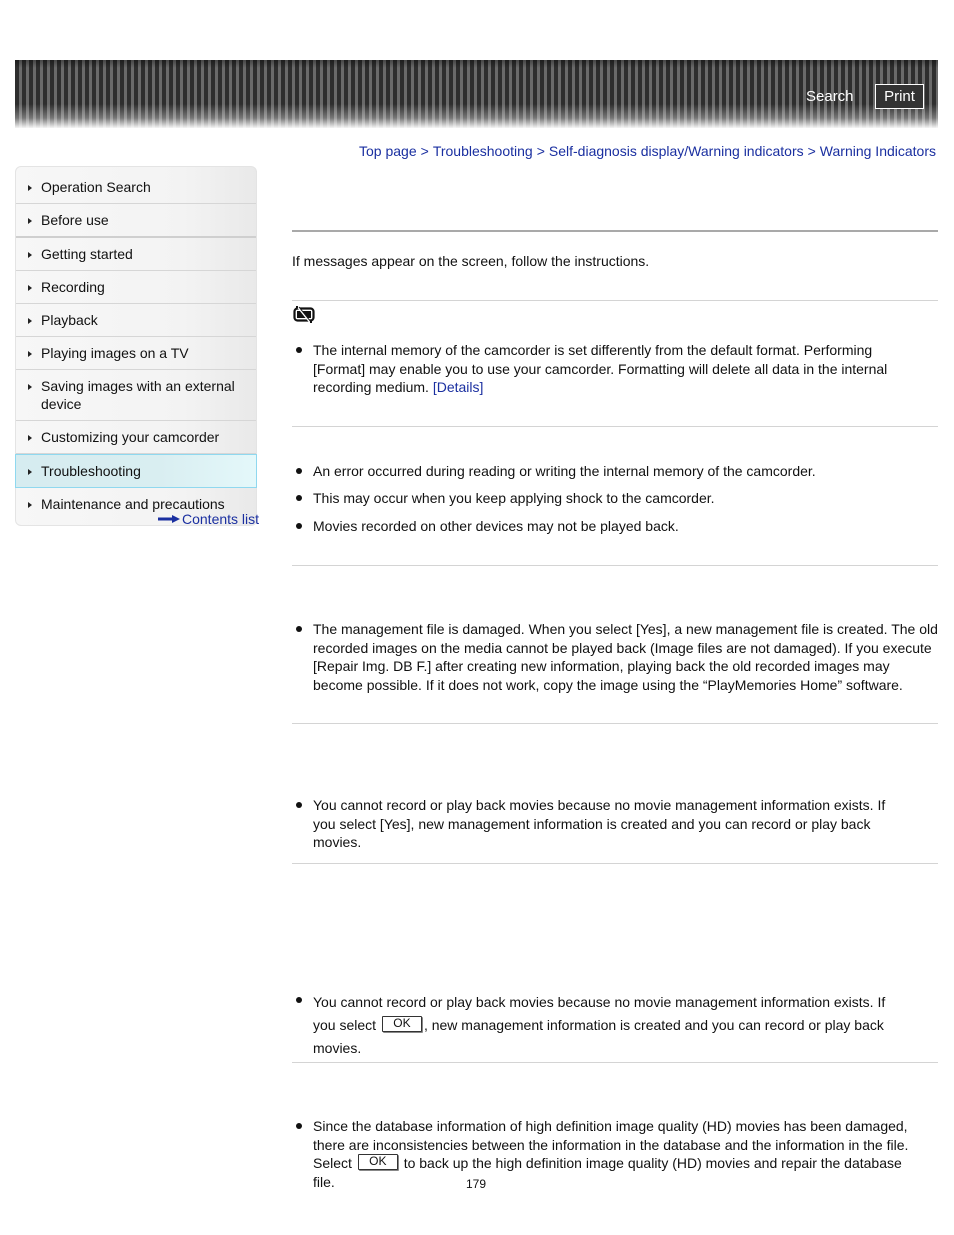 The width and height of the screenshot is (954, 1235). What do you see at coordinates (615, 231) in the screenshot?
I see `title-divider` at bounding box center [615, 231].